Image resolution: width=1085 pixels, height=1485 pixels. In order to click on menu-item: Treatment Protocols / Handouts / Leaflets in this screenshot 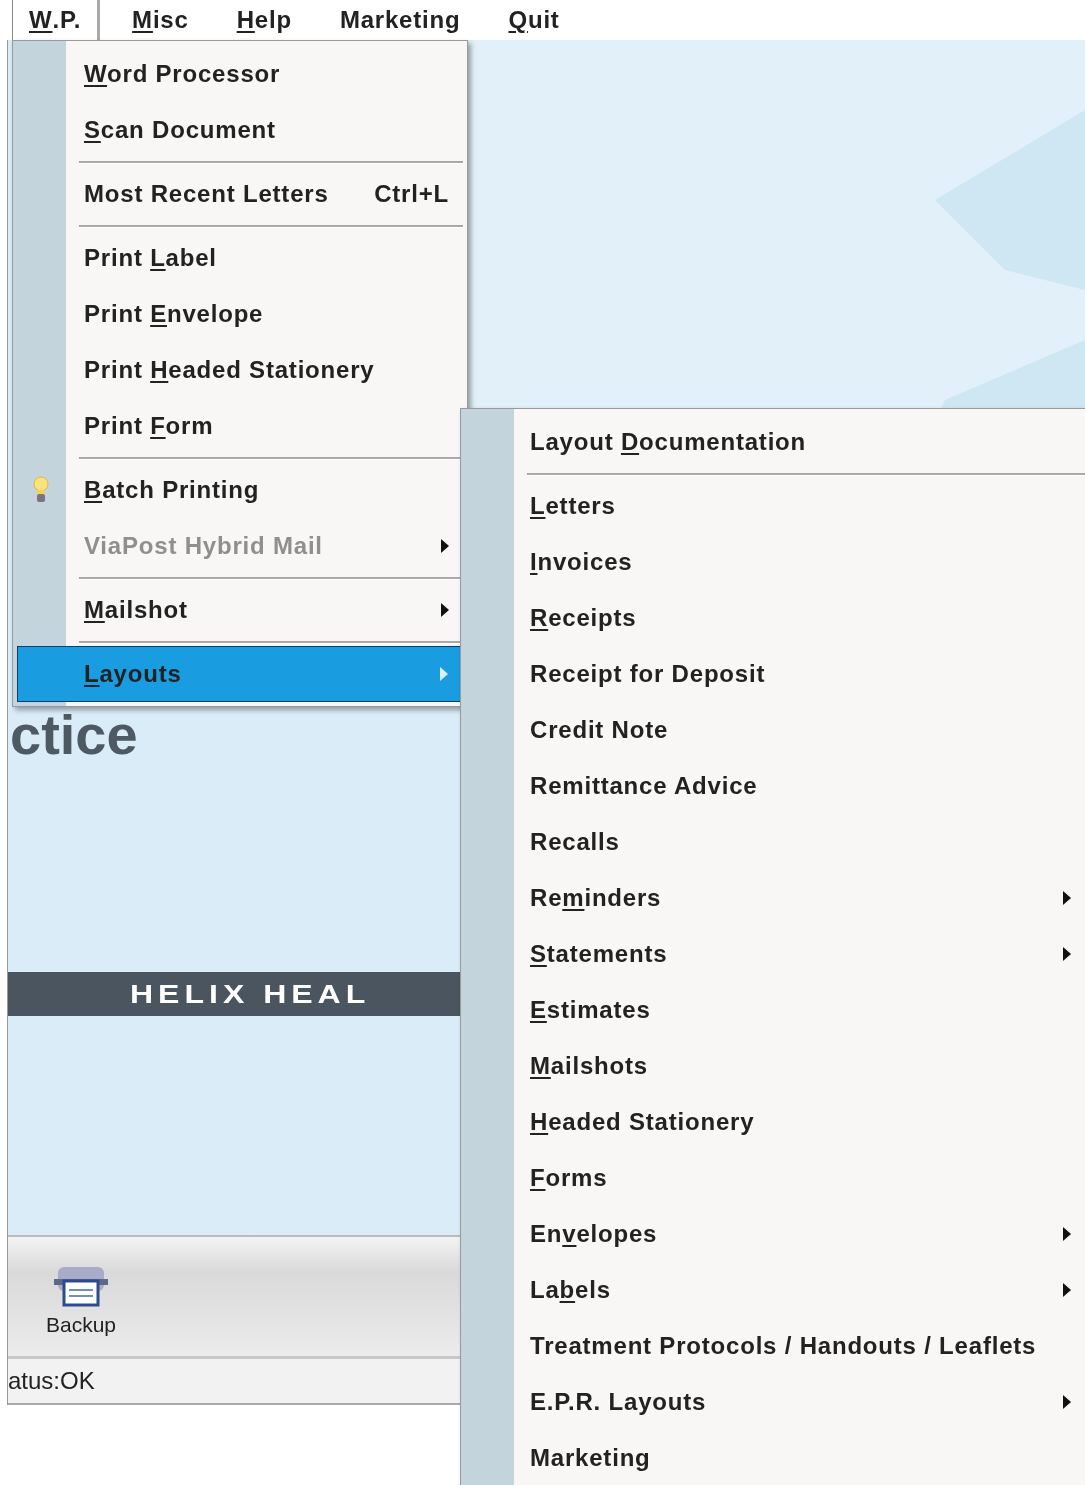, I will do `click(773, 1346)`.